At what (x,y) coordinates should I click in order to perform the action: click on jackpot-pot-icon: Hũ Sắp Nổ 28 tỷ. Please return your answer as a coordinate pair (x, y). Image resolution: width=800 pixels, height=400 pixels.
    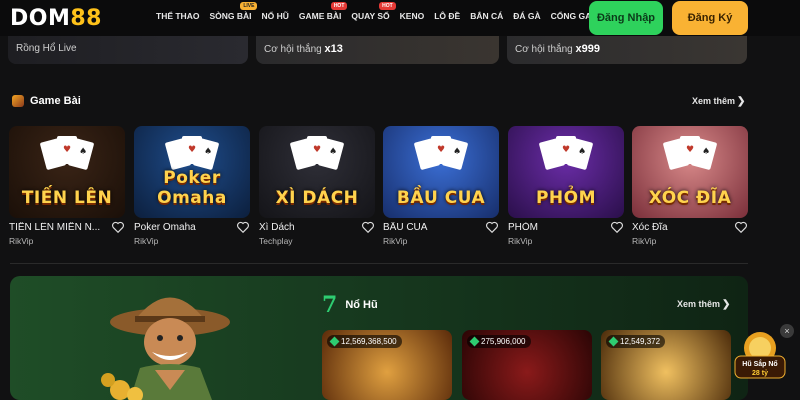
    Looking at the image, I should click on (760, 355).